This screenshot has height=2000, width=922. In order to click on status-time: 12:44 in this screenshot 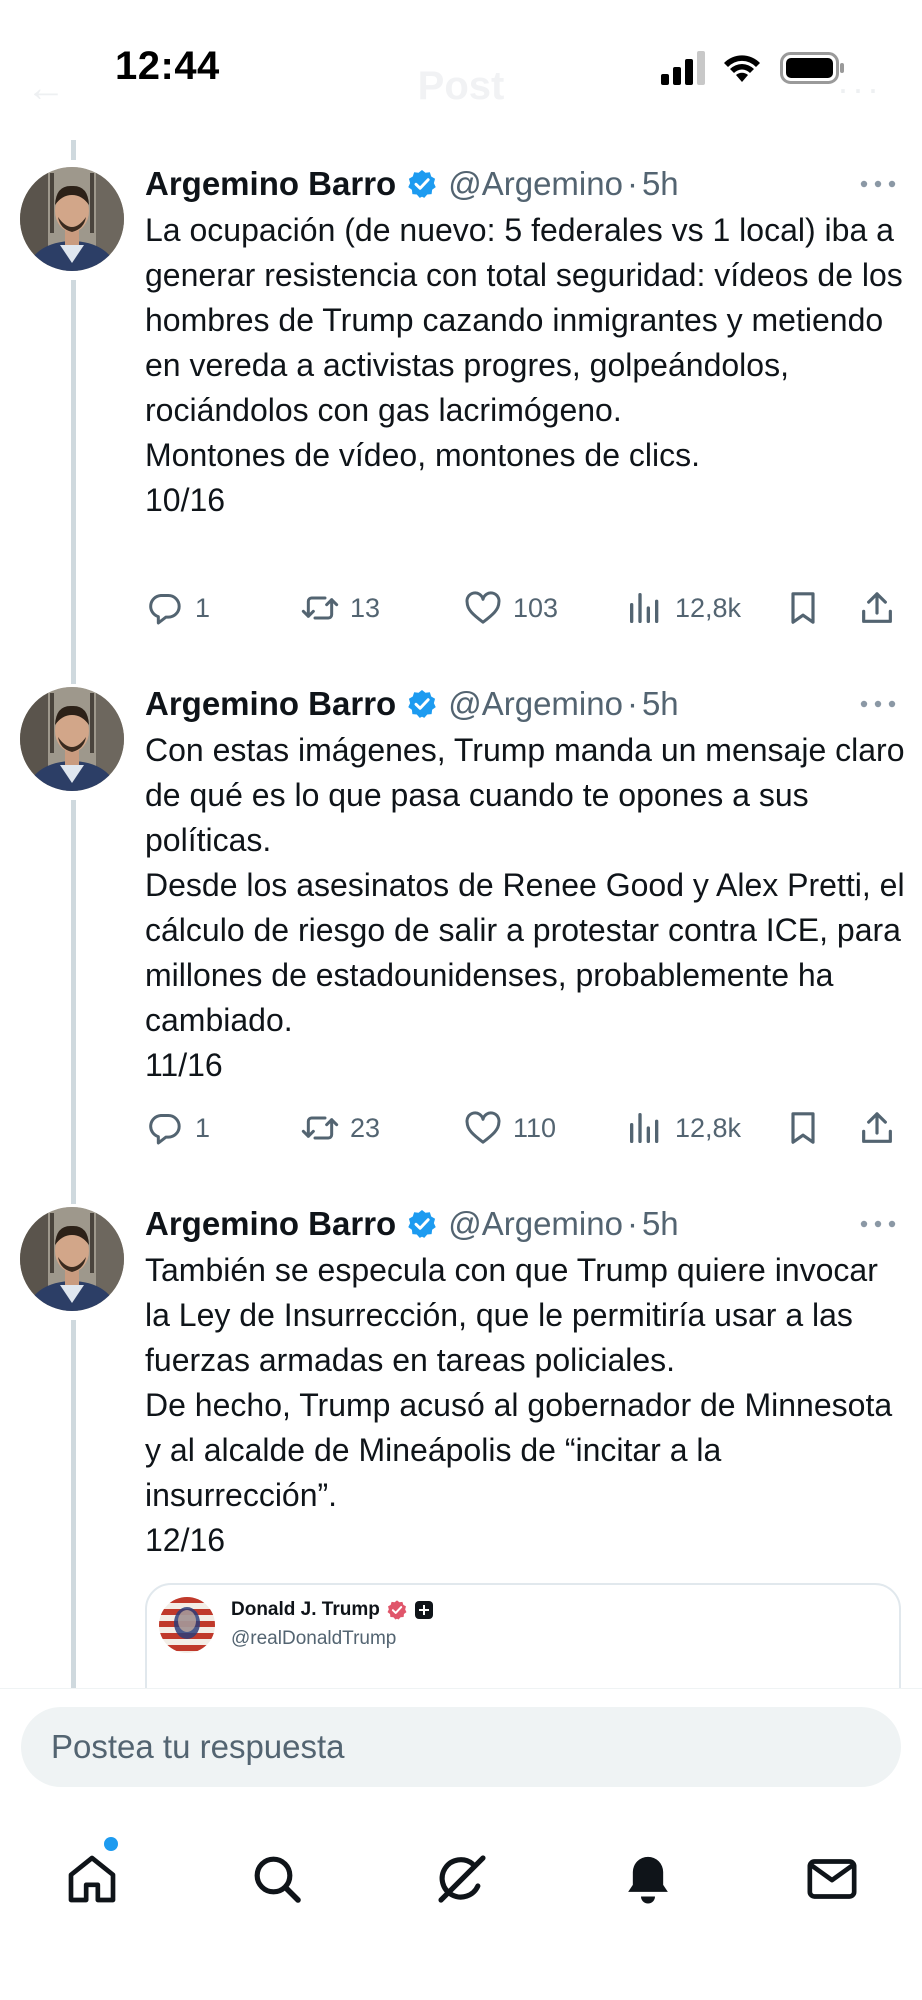, I will do `click(167, 66)`.